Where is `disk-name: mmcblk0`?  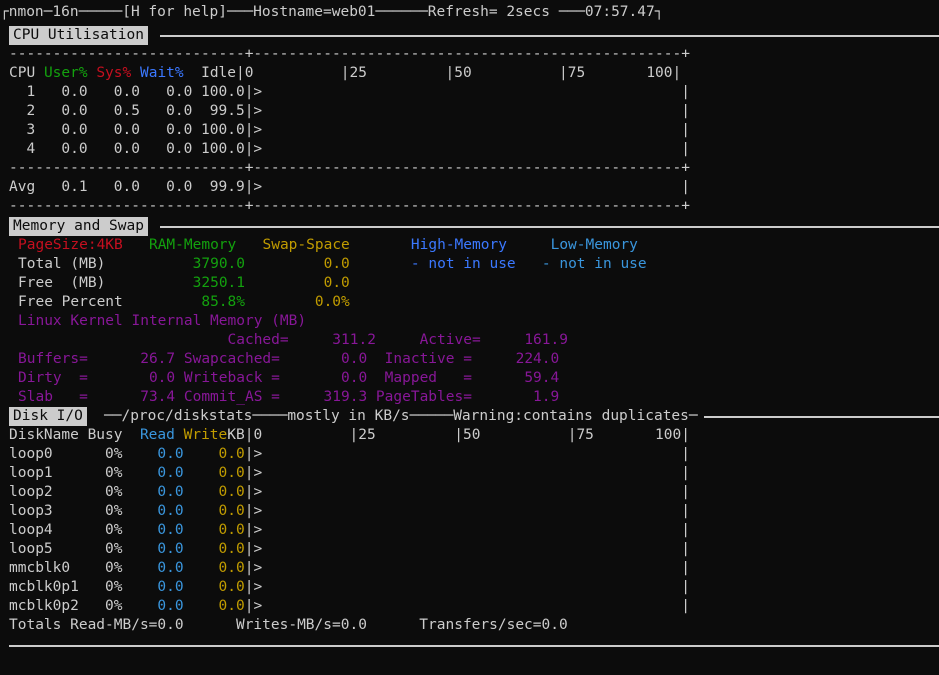 disk-name: mmcblk0 is located at coordinates (57, 568).